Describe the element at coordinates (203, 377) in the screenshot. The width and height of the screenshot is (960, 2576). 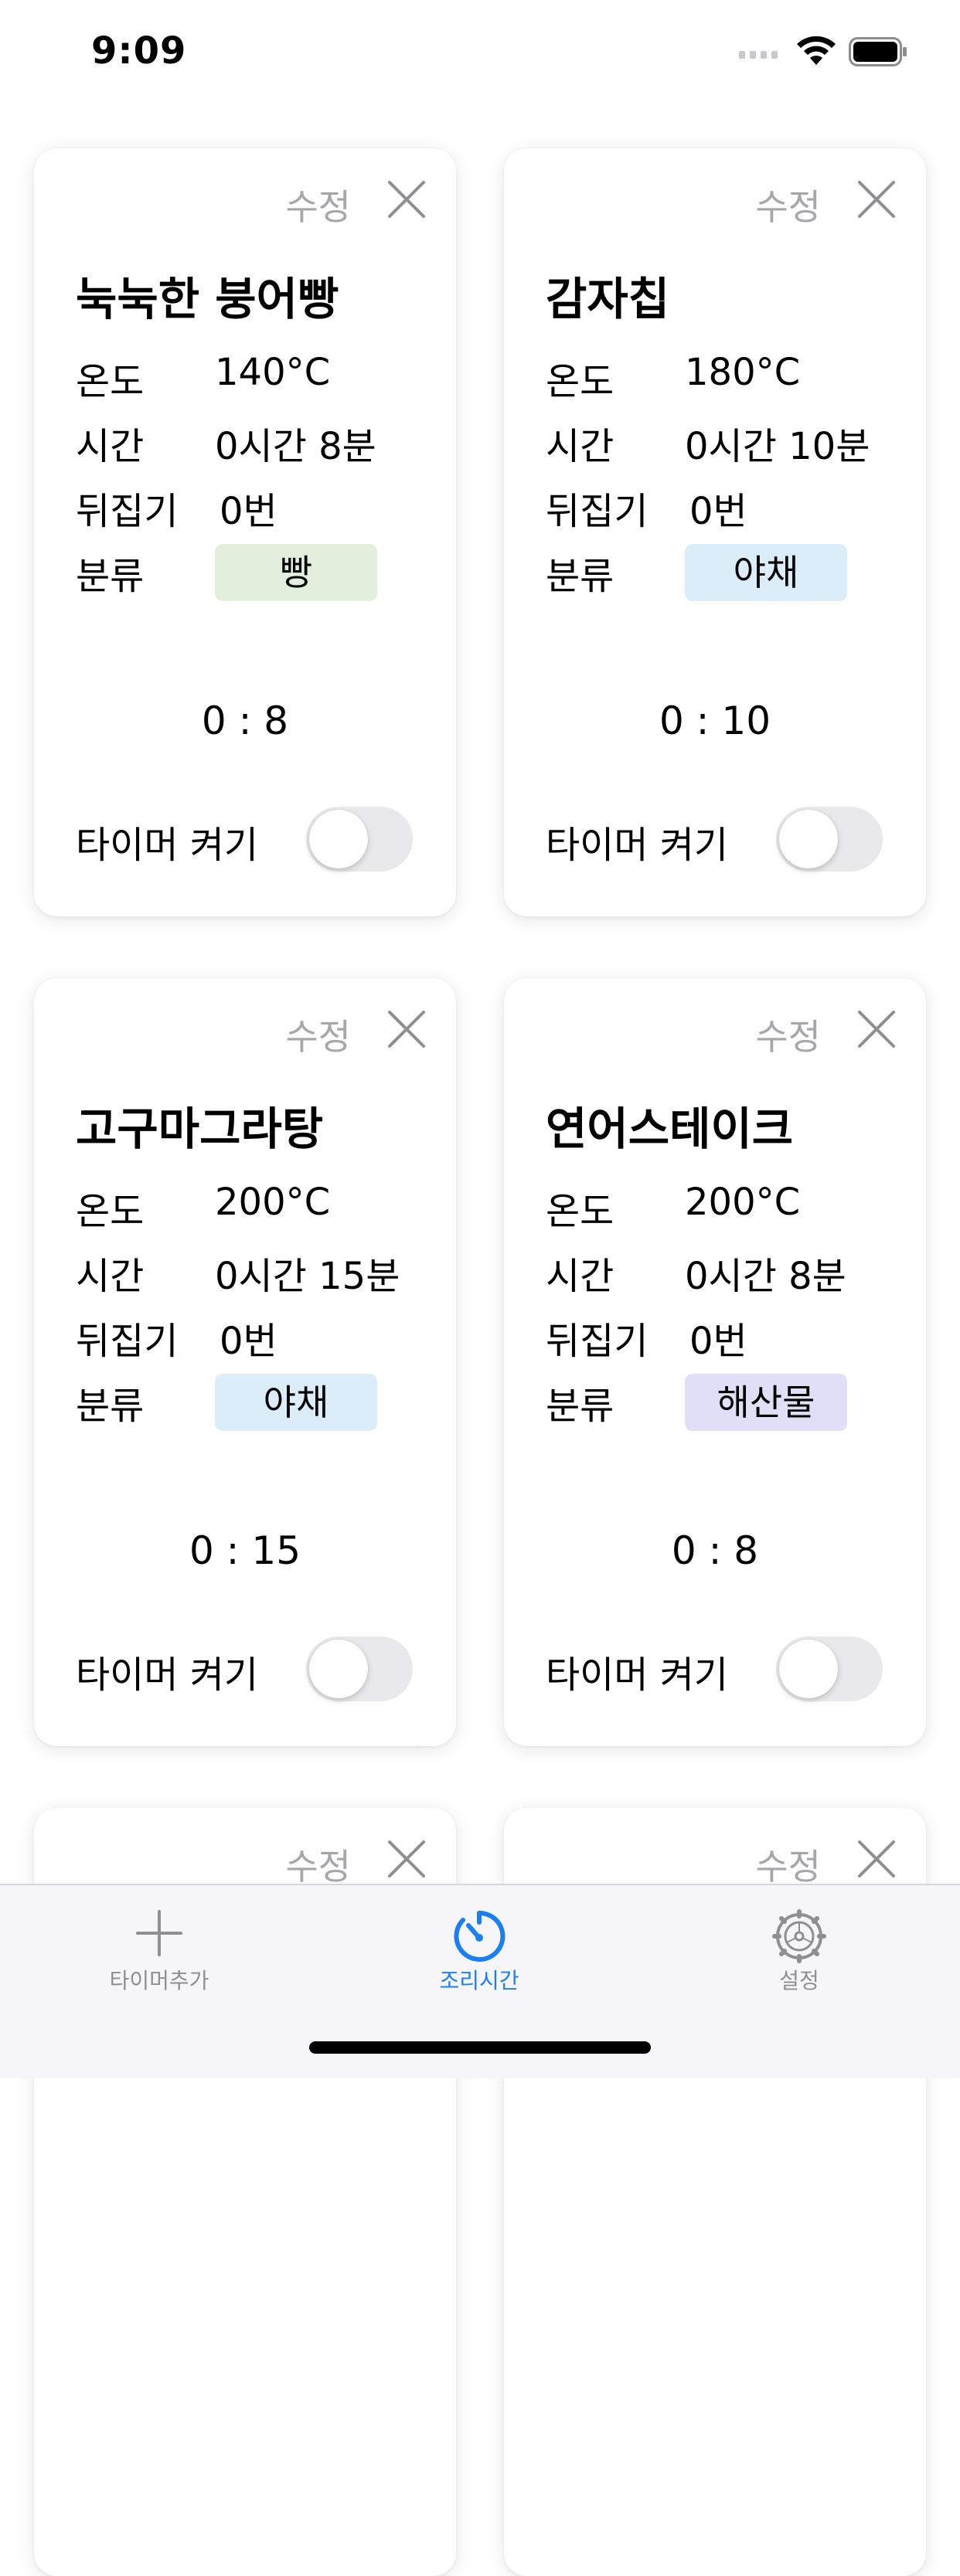
I see `temperature-row: 온도 140°C` at that location.